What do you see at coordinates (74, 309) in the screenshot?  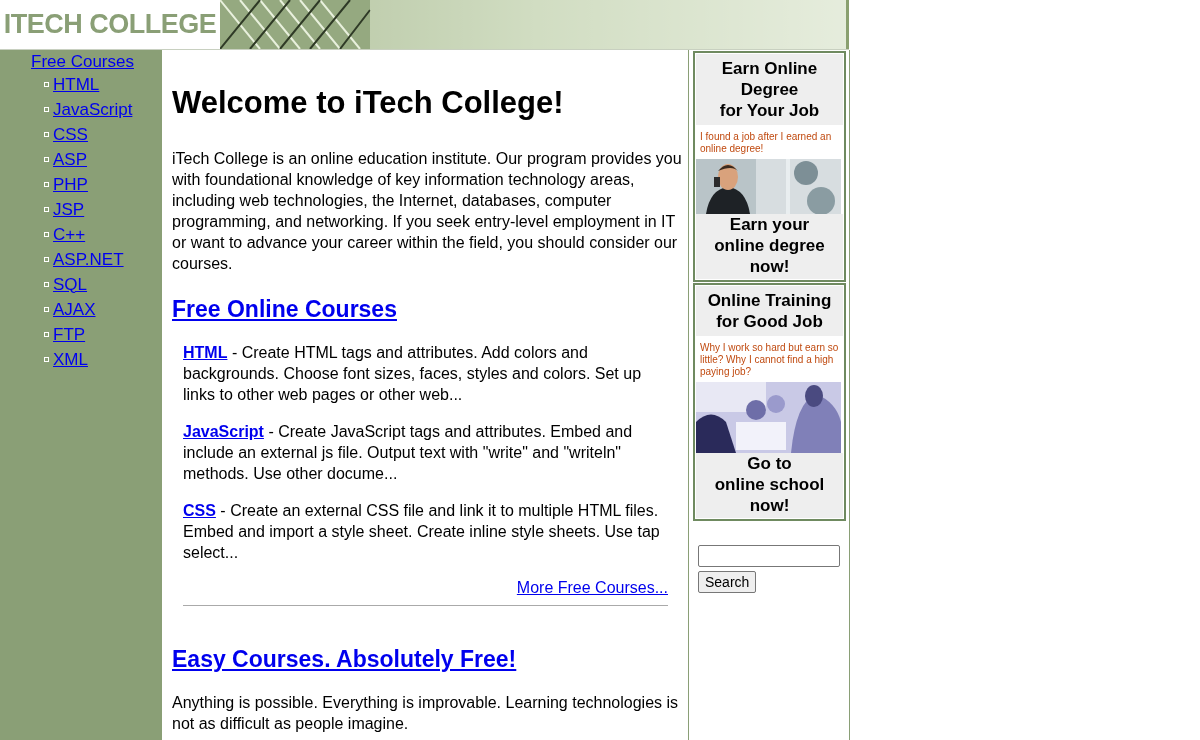 I see `sidebar-link: AJAX` at bounding box center [74, 309].